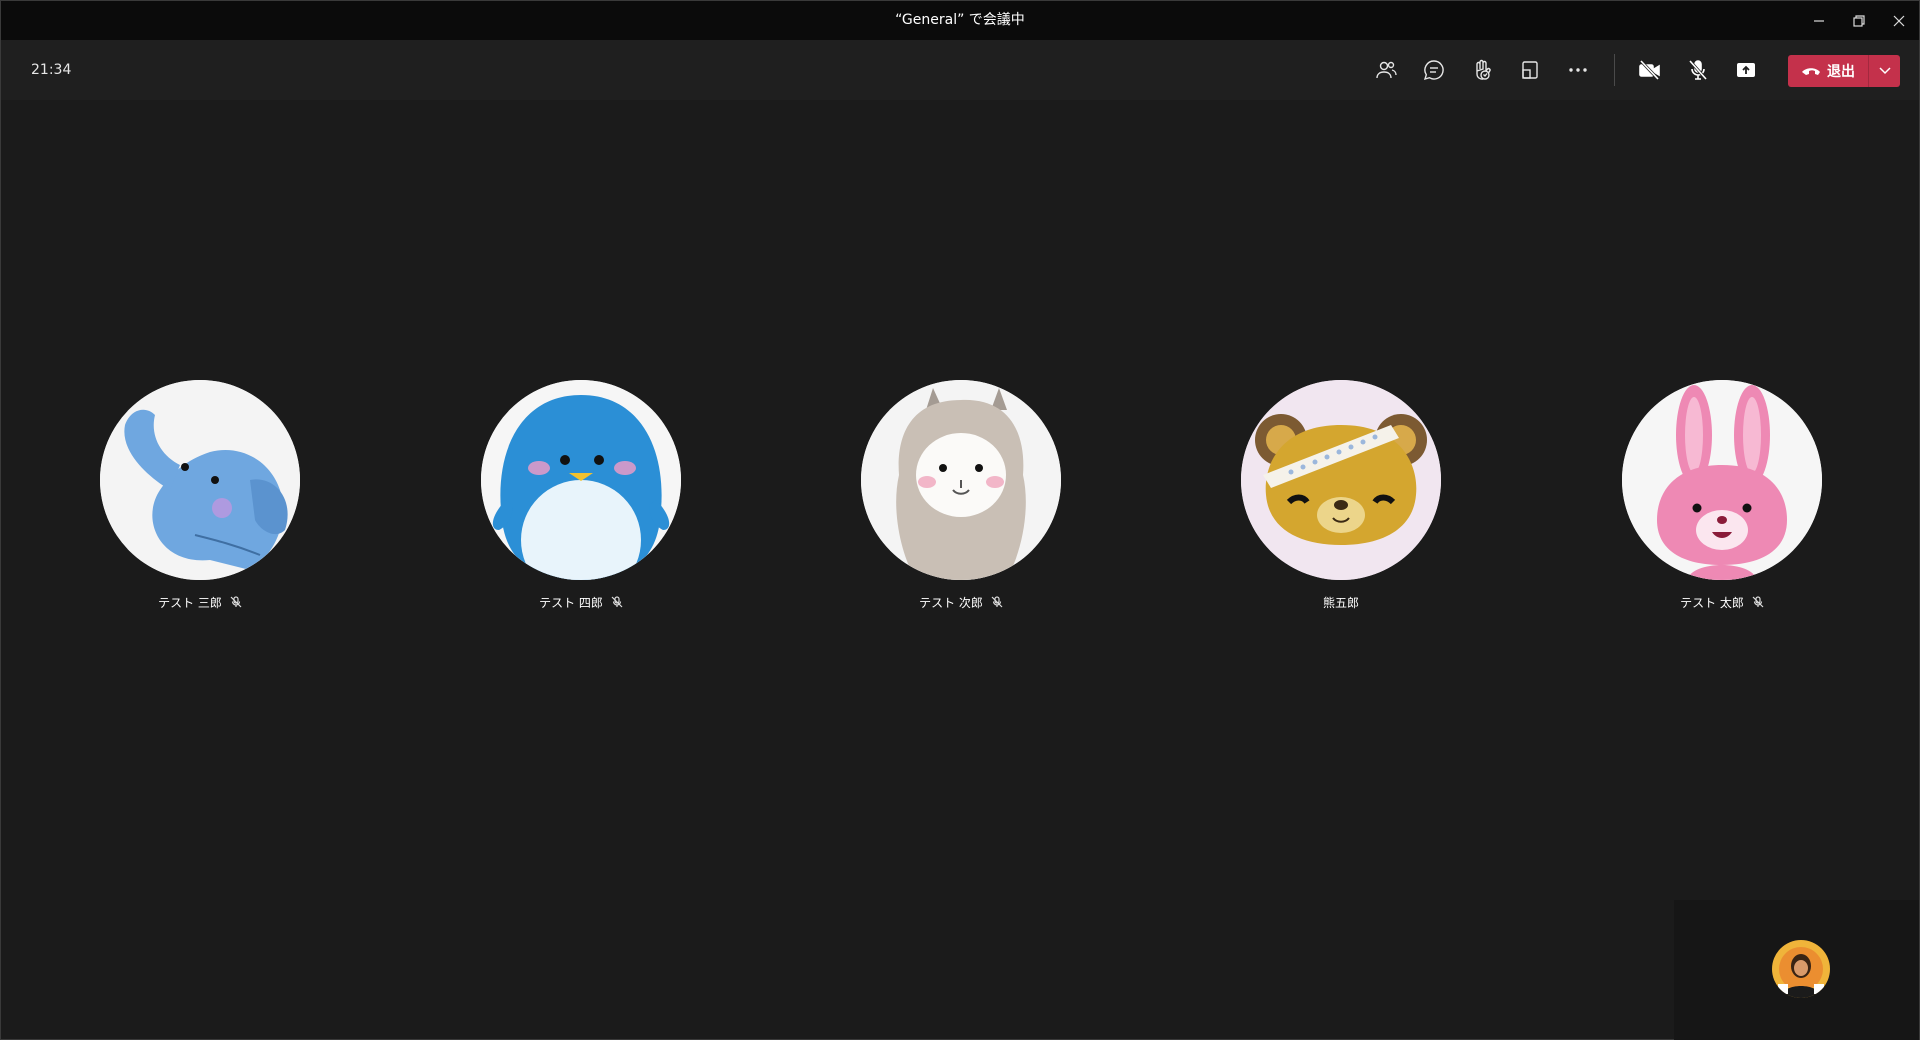 This screenshot has width=1920, height=1040. What do you see at coordinates (1819, 20) in the screenshot?
I see `minimize-icon` at bounding box center [1819, 20].